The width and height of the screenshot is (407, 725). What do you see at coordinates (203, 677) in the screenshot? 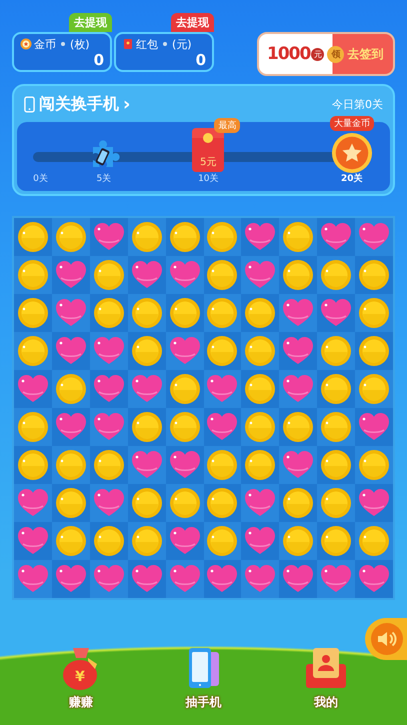
I see `nav-tab: 抽手机` at bounding box center [203, 677].